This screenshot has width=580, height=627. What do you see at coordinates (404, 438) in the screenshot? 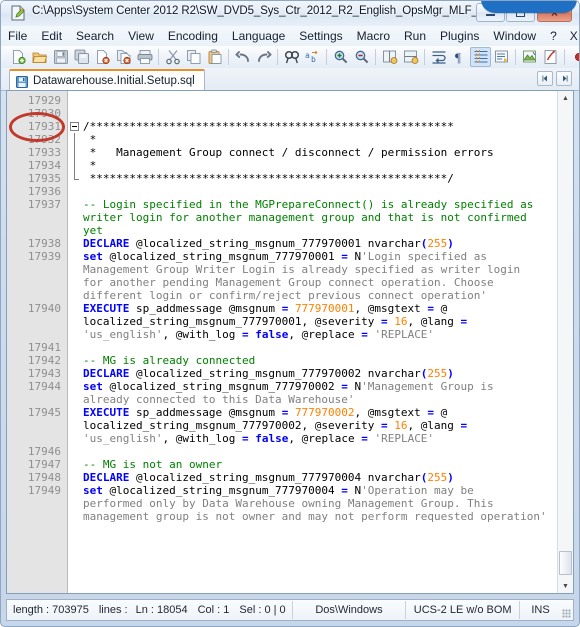
I see `code-token-str: 'REPLACE'` at bounding box center [404, 438].